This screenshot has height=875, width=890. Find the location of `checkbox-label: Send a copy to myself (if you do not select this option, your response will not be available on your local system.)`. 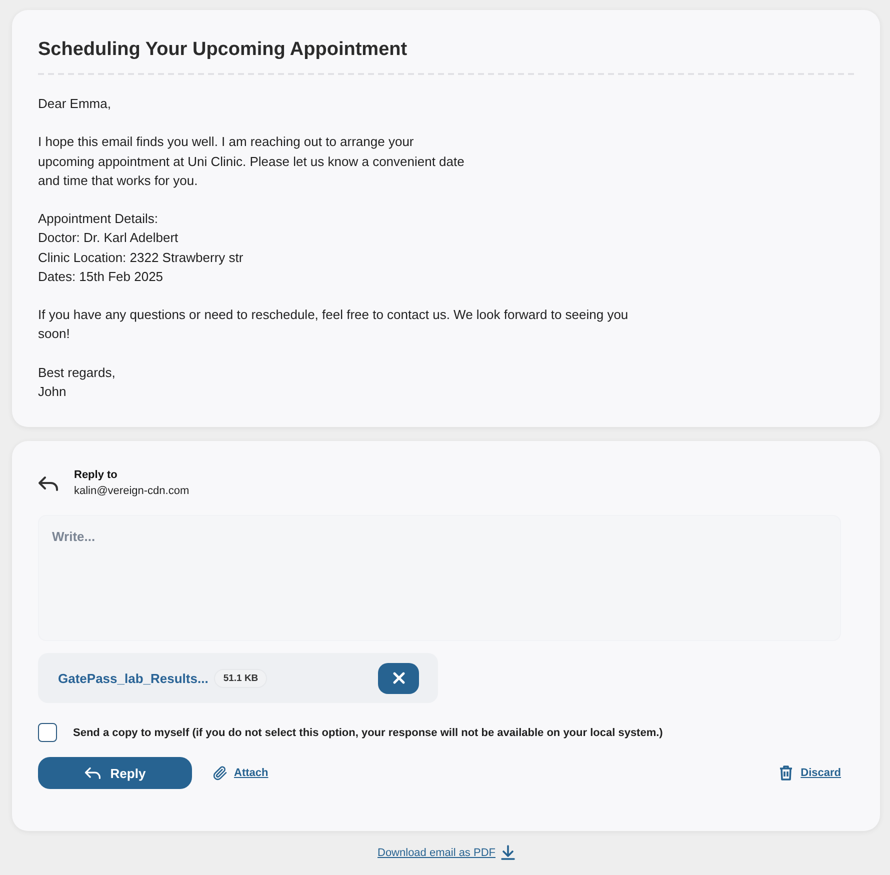

checkbox-label: Send a copy to myself (if you do not select this option, your response will not be available on your local system.) is located at coordinates (368, 732).